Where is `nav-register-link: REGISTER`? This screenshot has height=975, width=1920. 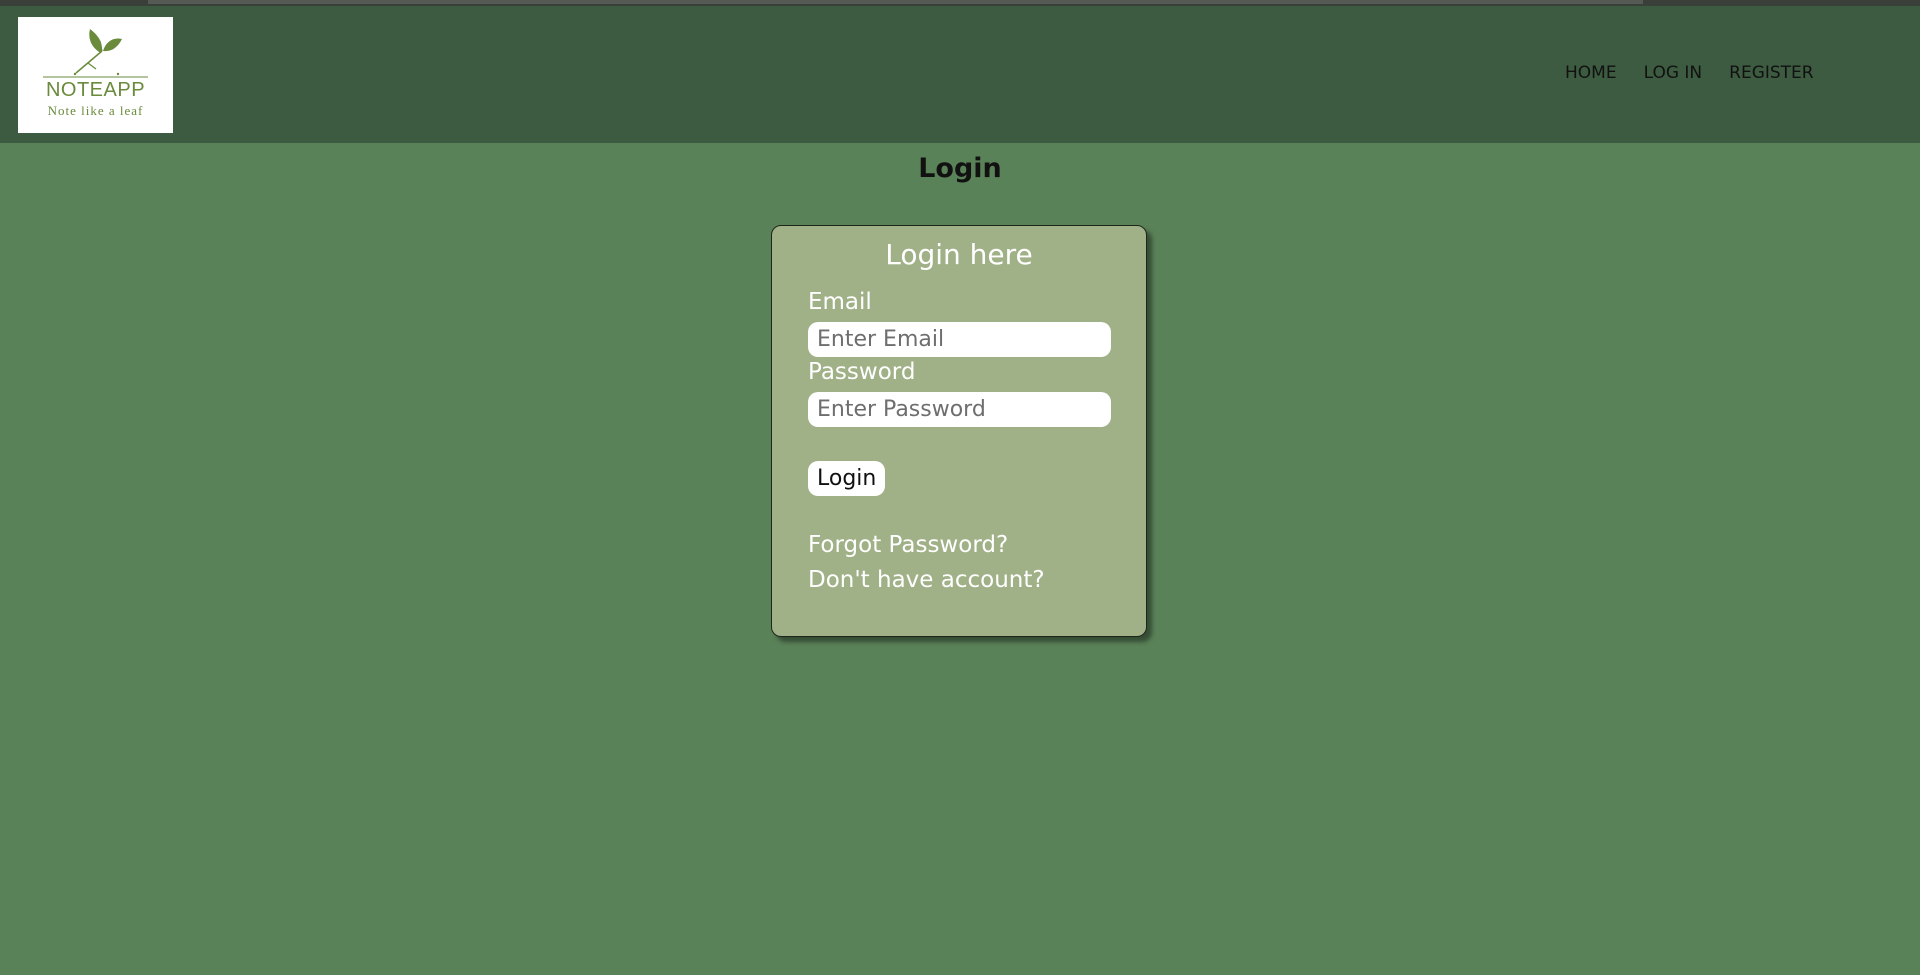 nav-register-link: REGISTER is located at coordinates (1771, 73).